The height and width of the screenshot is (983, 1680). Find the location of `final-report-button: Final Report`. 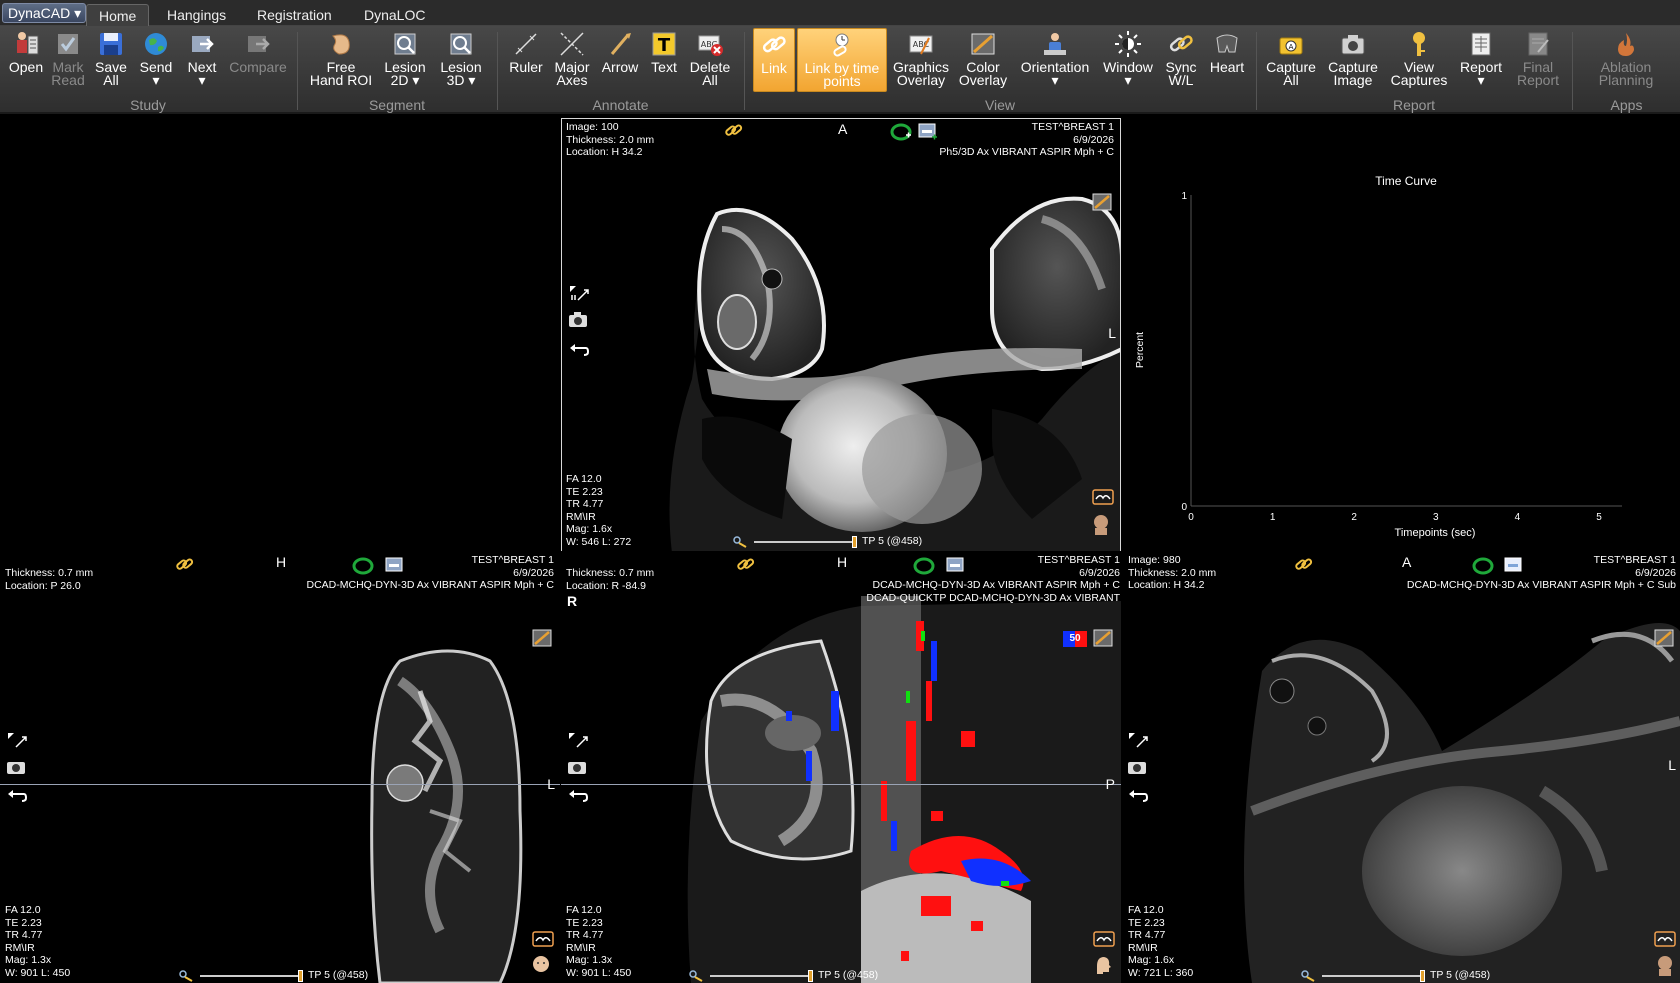

final-report-button: Final Report is located at coordinates (1538, 58).